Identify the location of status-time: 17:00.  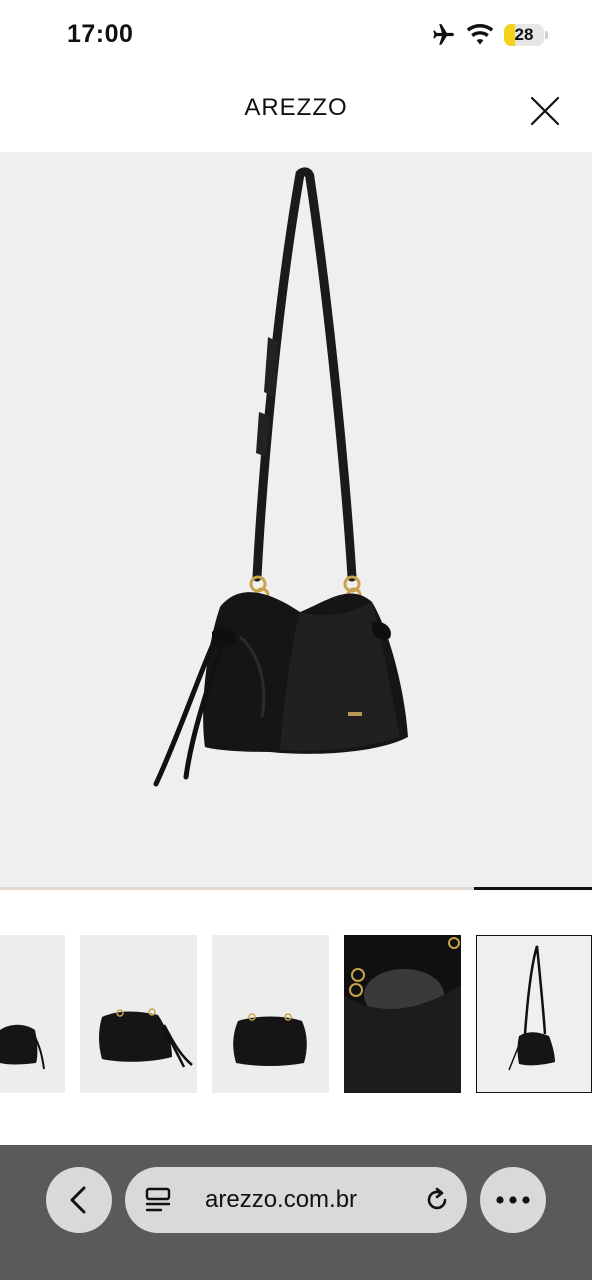
(100, 34).